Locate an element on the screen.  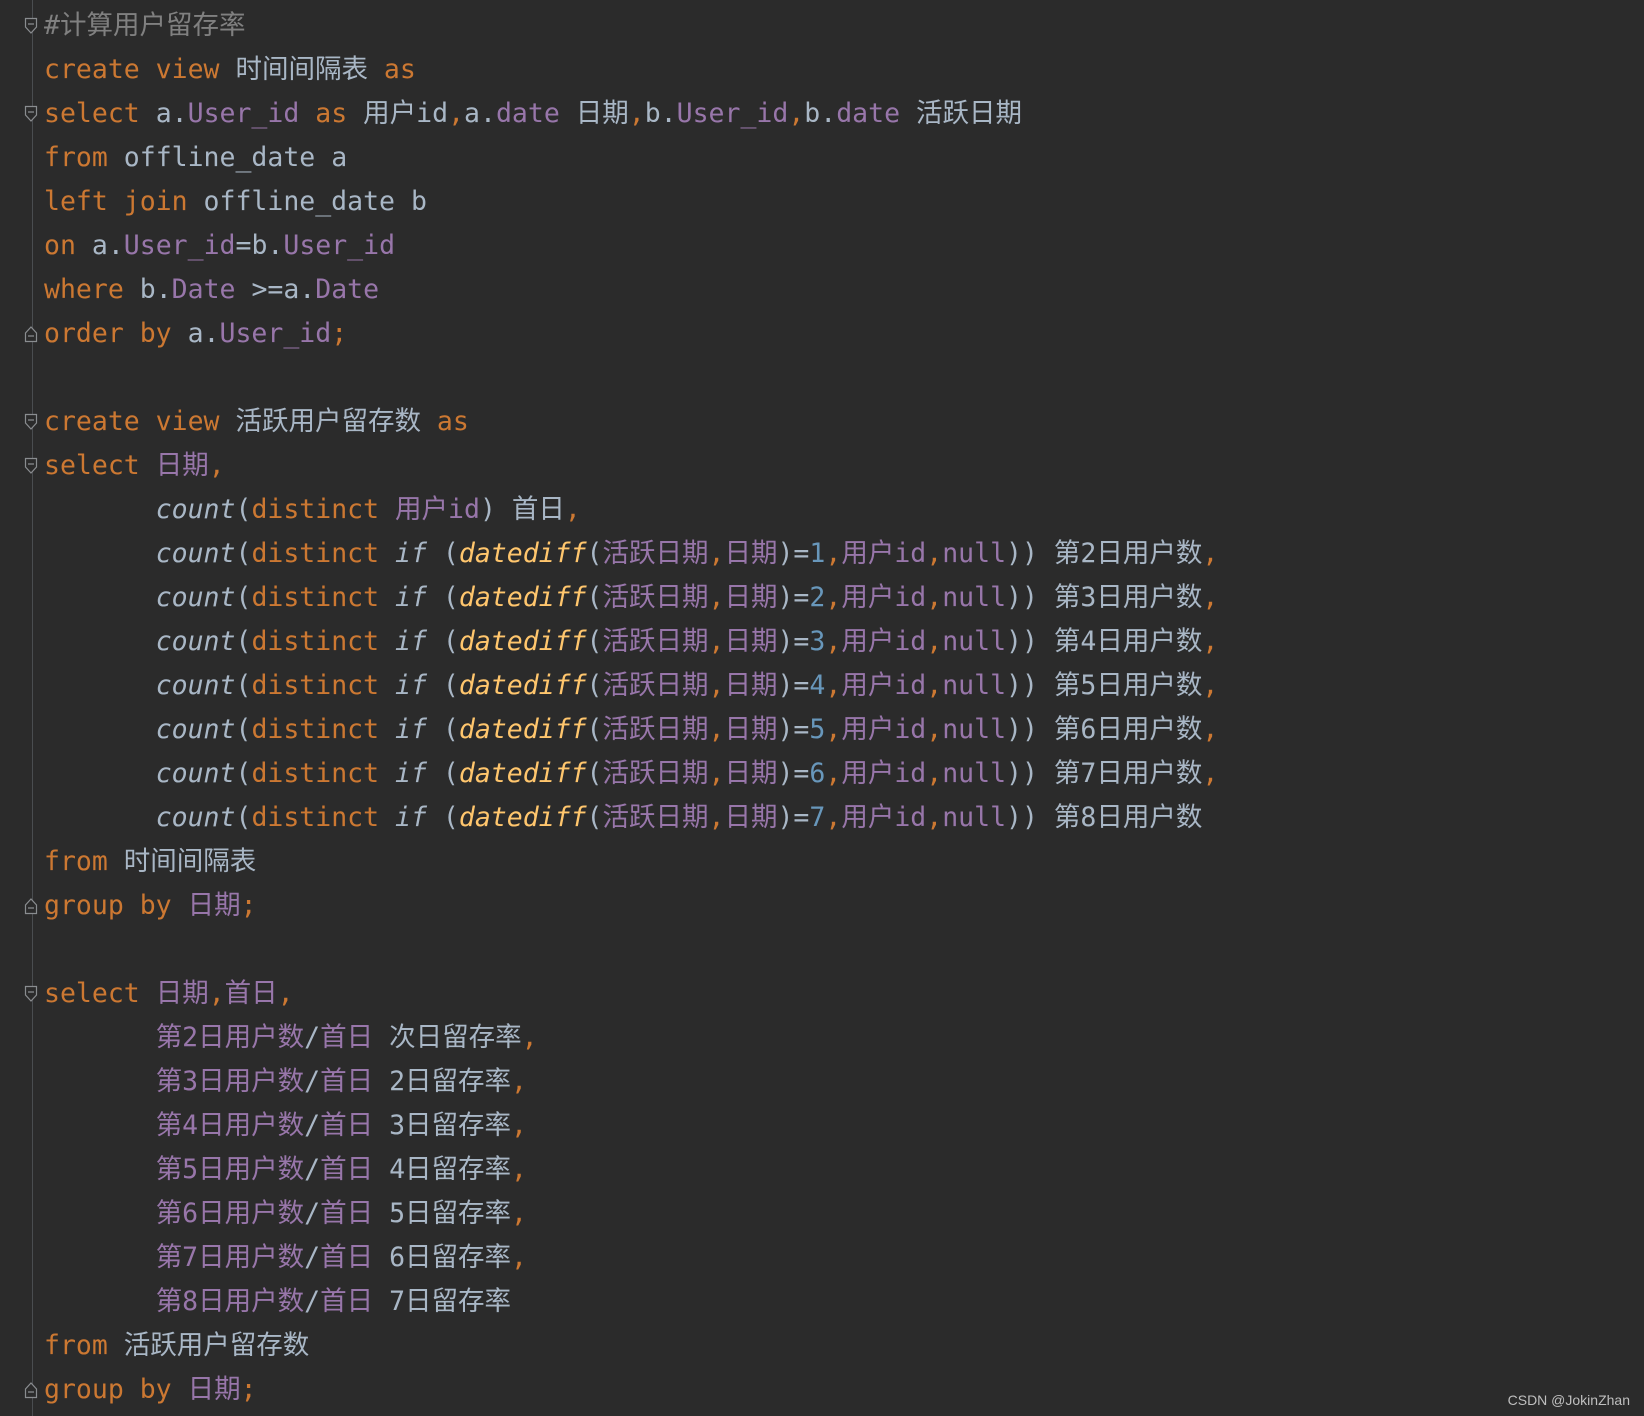
editor-gutter is located at coordinates (22, 708).